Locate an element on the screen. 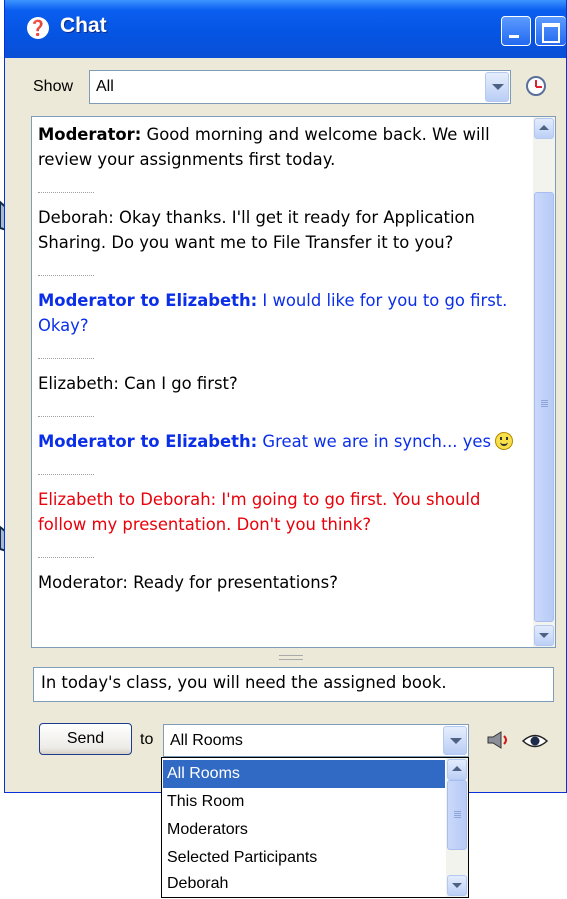 This screenshot has width=567, height=899. eye-icon is located at coordinates (535, 741).